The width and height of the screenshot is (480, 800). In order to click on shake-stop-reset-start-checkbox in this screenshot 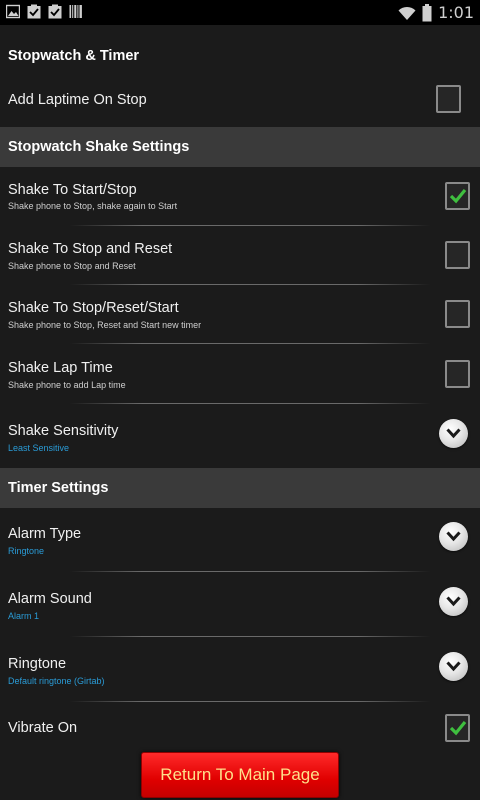, I will do `click(457, 314)`.